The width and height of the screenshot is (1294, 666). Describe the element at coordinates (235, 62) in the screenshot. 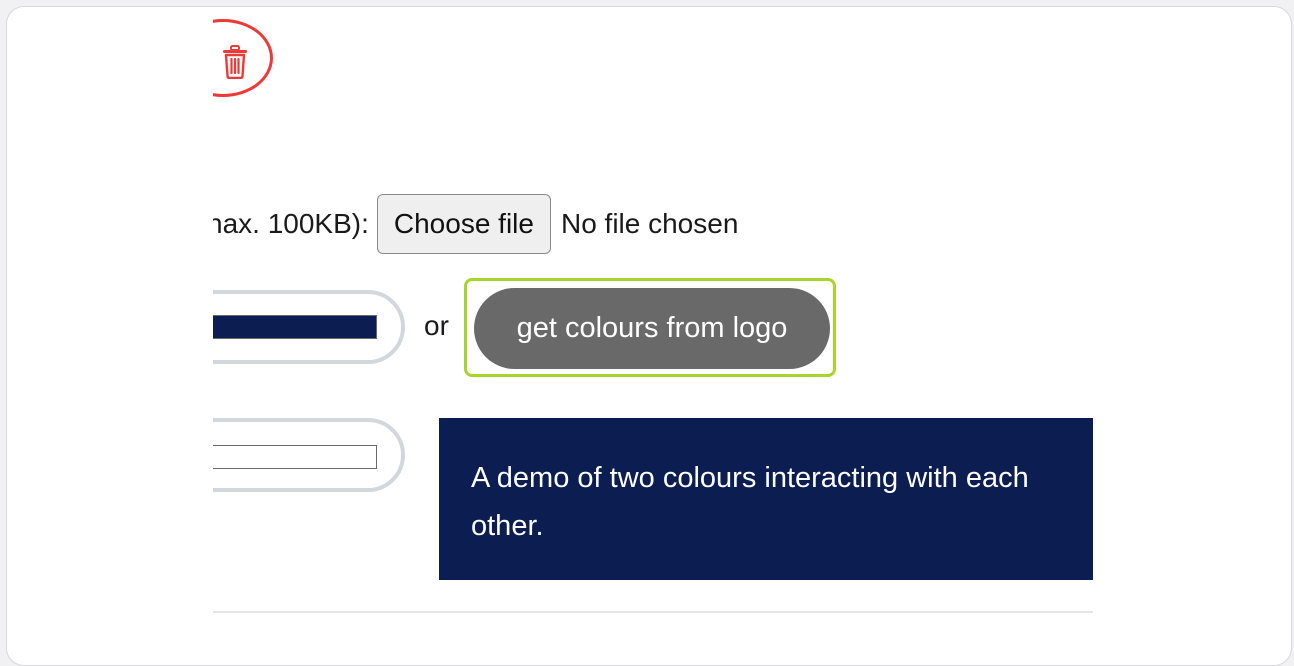

I see `trash-icon` at that location.